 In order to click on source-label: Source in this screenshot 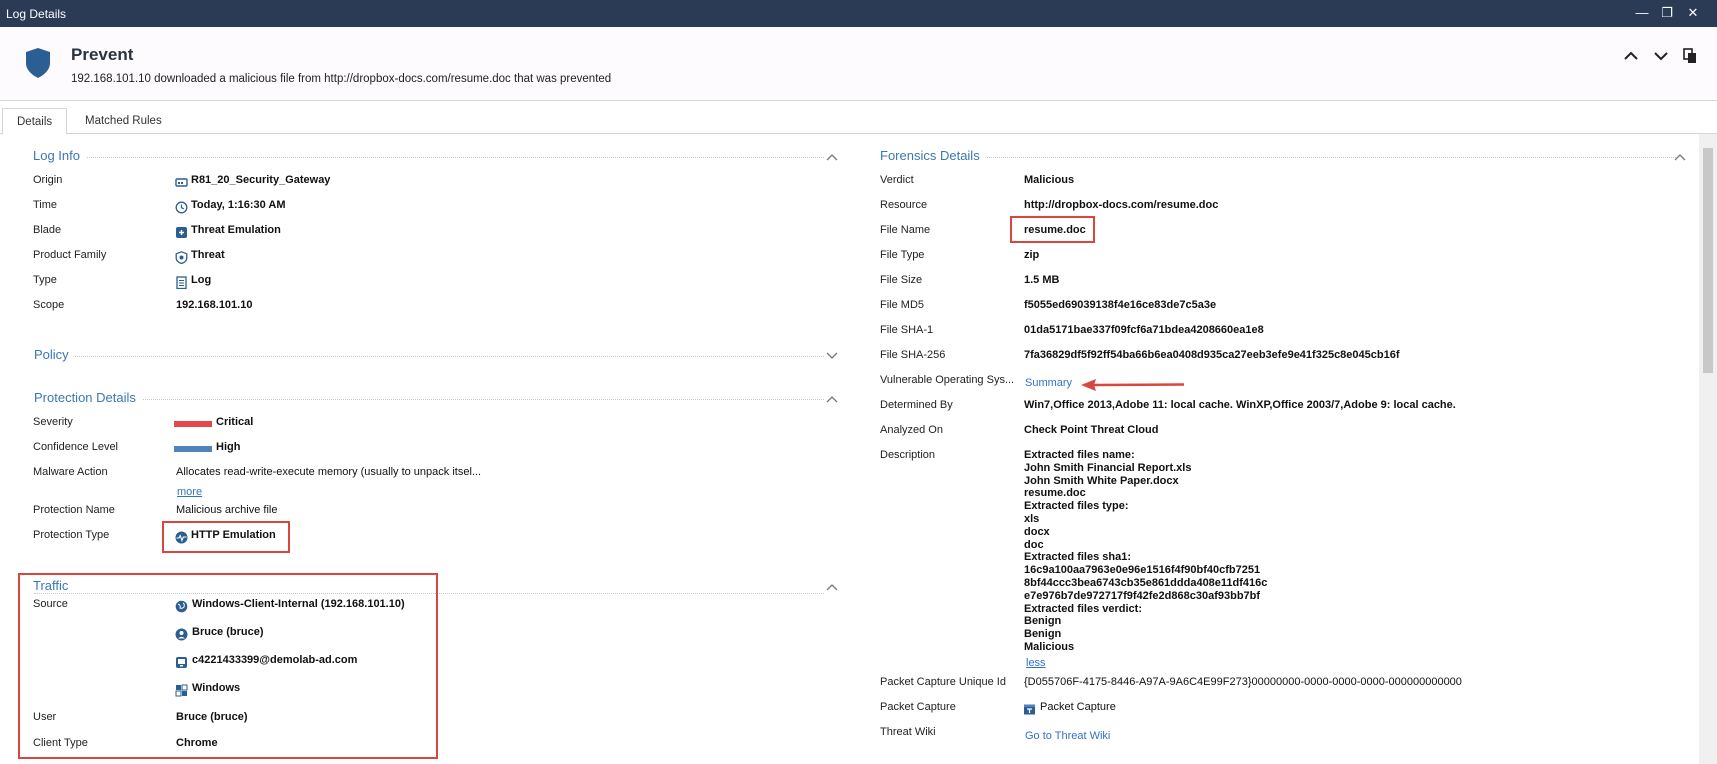, I will do `click(50, 604)`.